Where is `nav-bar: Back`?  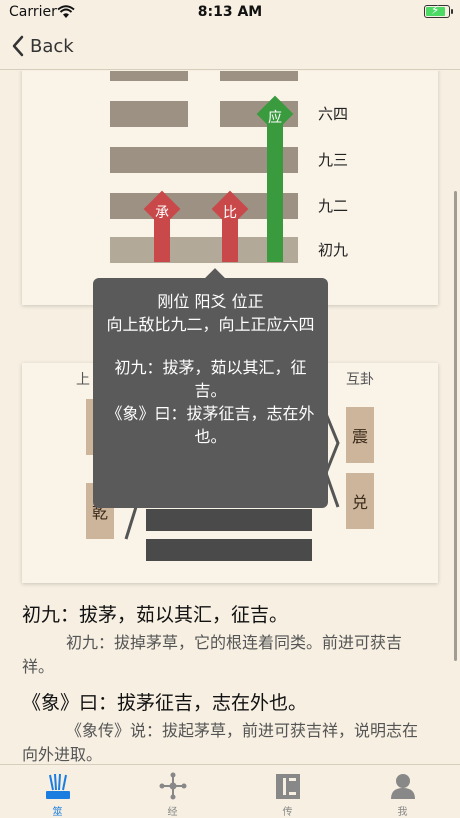
nav-bar: Back is located at coordinates (230, 48).